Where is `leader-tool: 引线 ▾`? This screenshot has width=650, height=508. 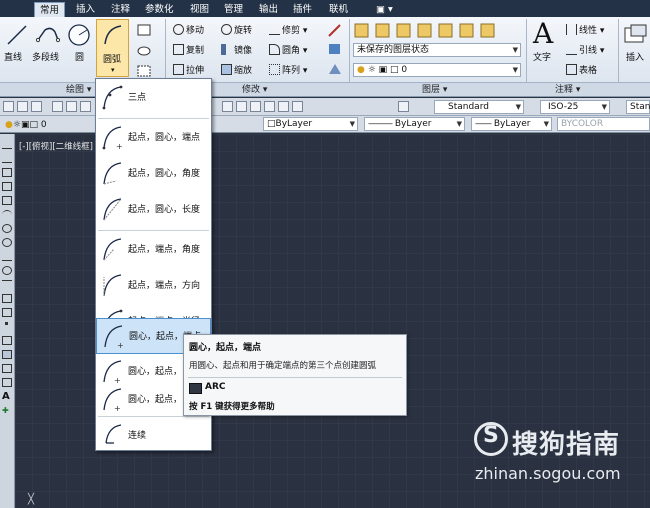 leader-tool: 引线 ▾ is located at coordinates (585, 50).